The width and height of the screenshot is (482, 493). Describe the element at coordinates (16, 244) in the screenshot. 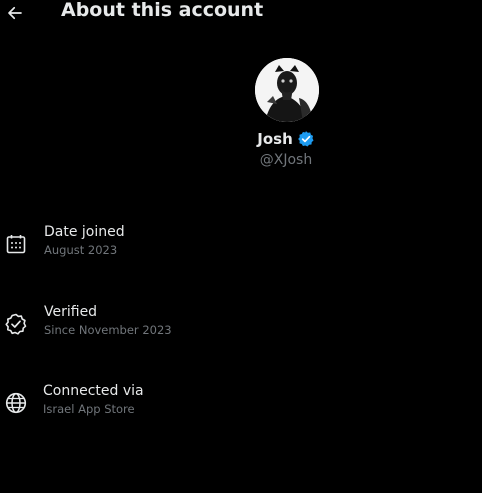

I see `calendar-icon` at that location.